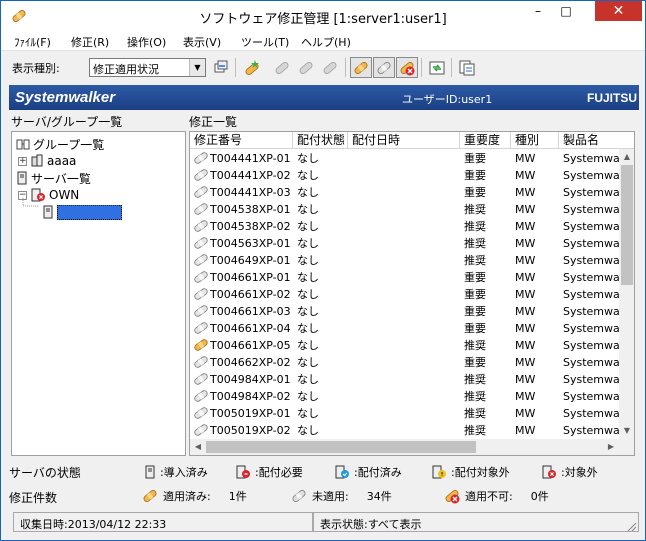 The image size is (646, 541). What do you see at coordinates (342, 472) in the screenshot?
I see `server-distributed-icon` at bounding box center [342, 472].